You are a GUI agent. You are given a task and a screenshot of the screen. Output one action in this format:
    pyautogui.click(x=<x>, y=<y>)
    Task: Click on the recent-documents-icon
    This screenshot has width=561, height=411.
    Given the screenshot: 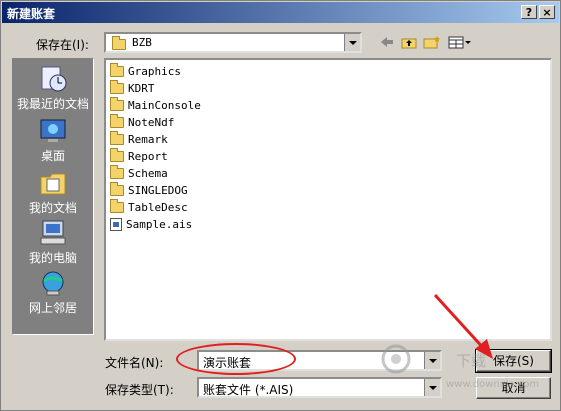 What is the action you would take?
    pyautogui.click(x=53, y=79)
    